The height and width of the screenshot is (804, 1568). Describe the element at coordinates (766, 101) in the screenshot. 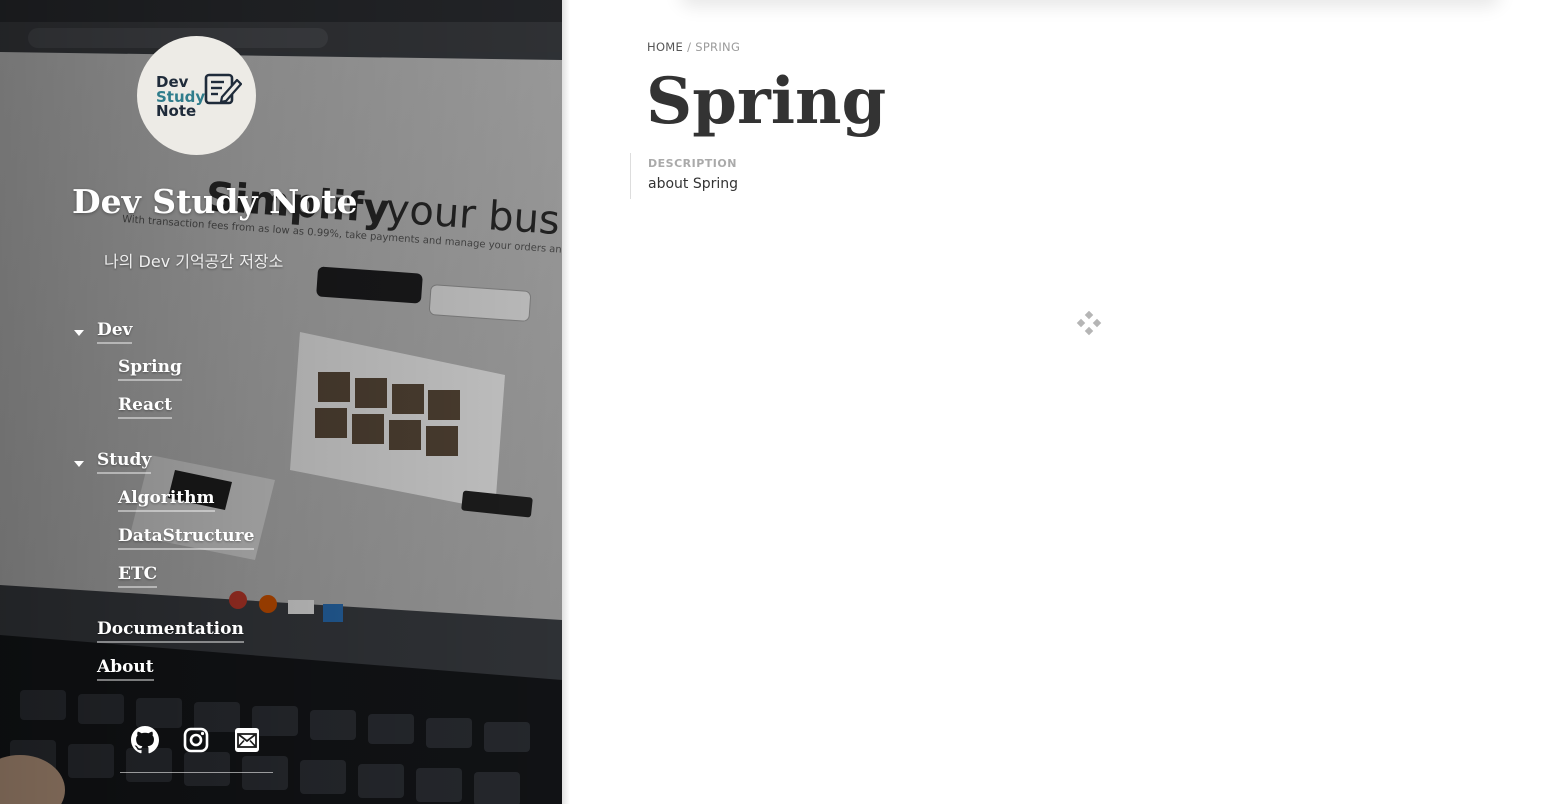

I see `page-title: Spring` at that location.